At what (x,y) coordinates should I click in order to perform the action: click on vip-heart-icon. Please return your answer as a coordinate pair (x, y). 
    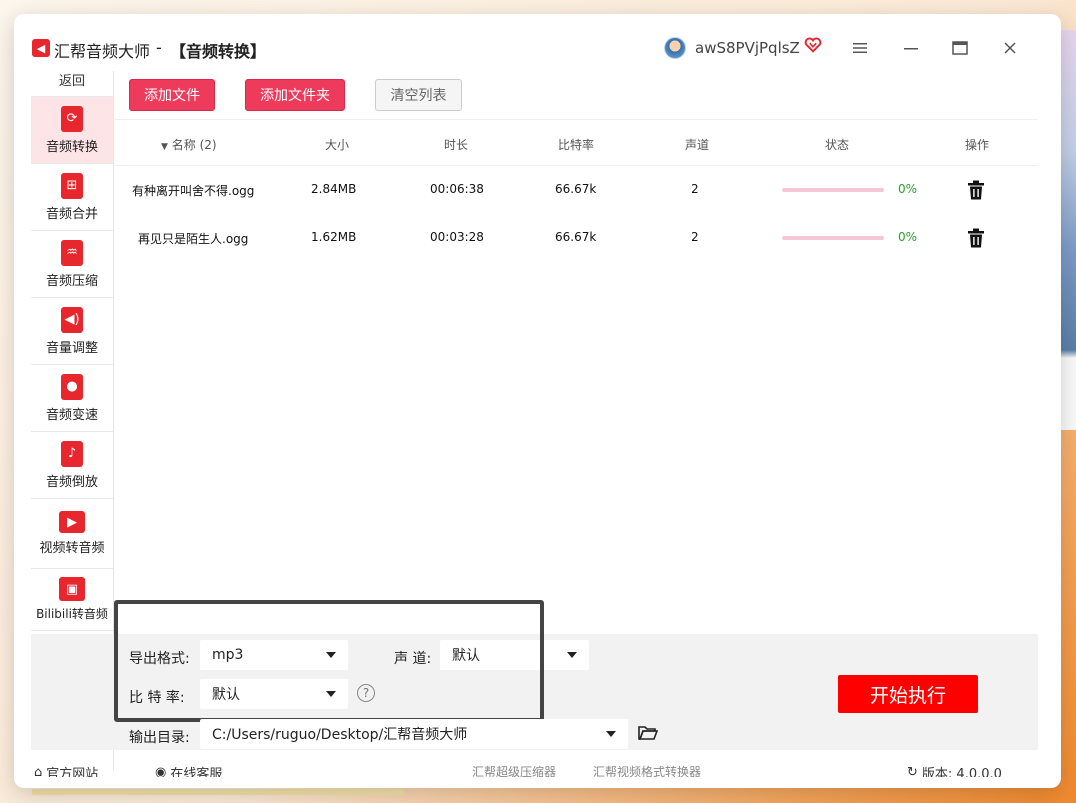
    Looking at the image, I should click on (813, 45).